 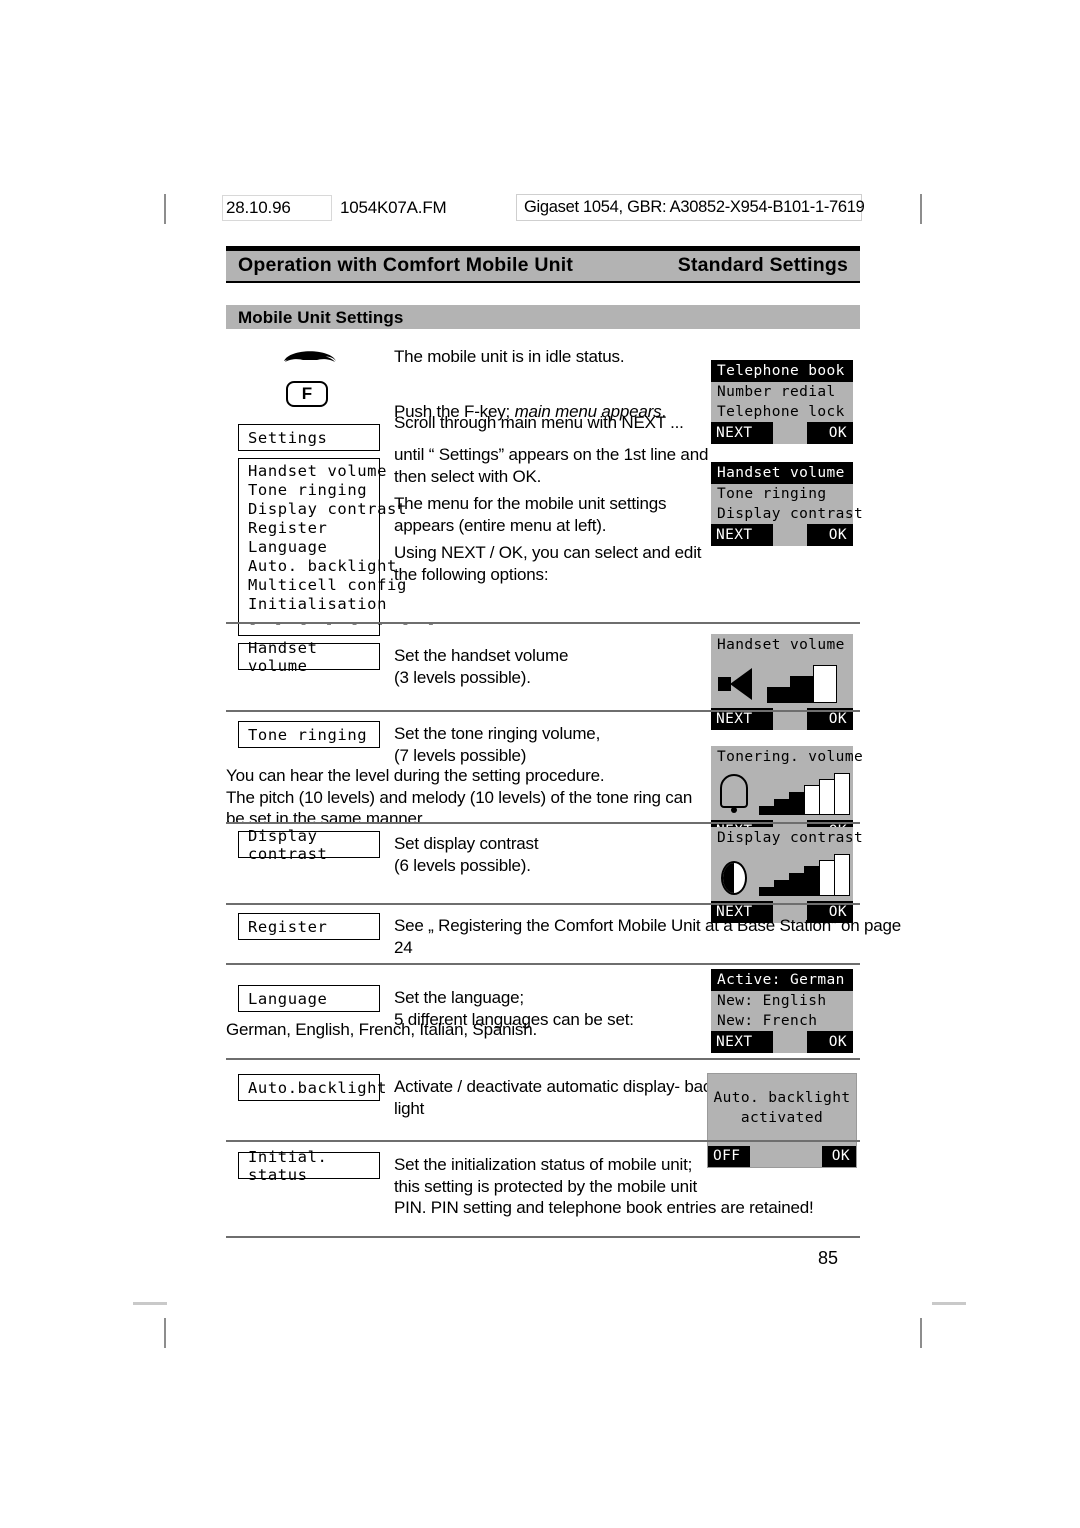 What do you see at coordinates (318, 471) in the screenshot?
I see `menu-item: Handset volume` at bounding box center [318, 471].